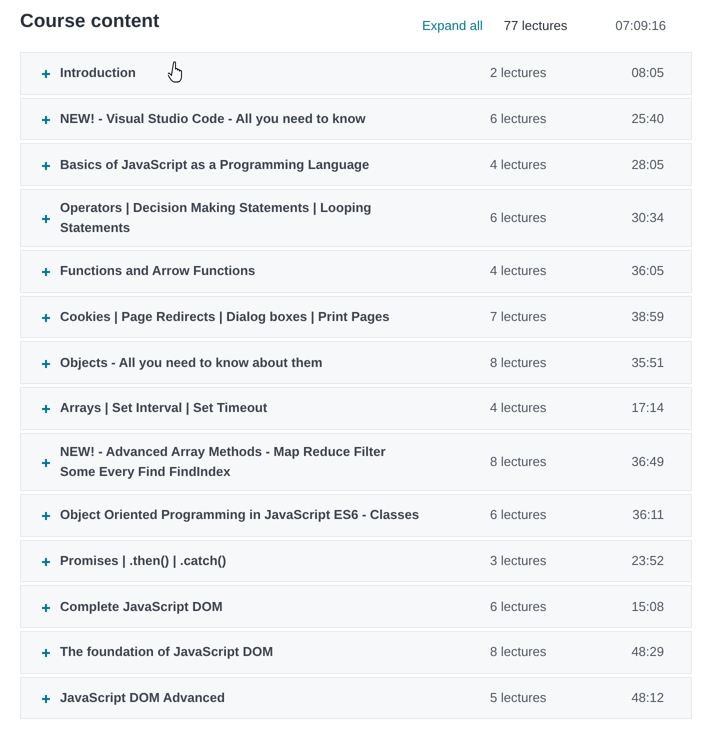  I want to click on section-header: Complete JavaScript DOM 6 lectures 15:08, so click(356, 606).